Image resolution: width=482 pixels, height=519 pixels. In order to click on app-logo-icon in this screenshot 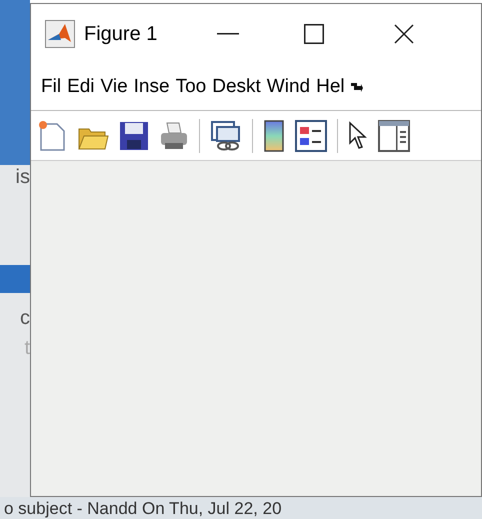, I will do `click(60, 34)`.